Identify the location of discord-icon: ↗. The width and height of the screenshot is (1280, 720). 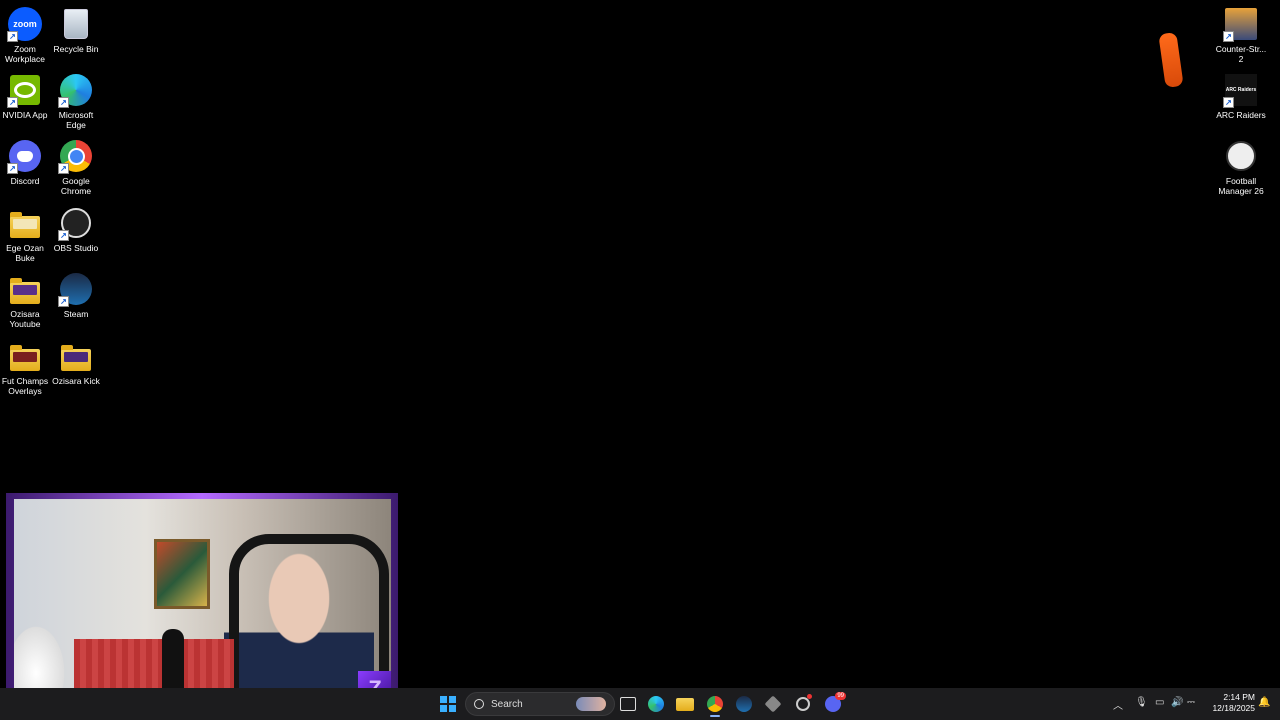
(25, 156).